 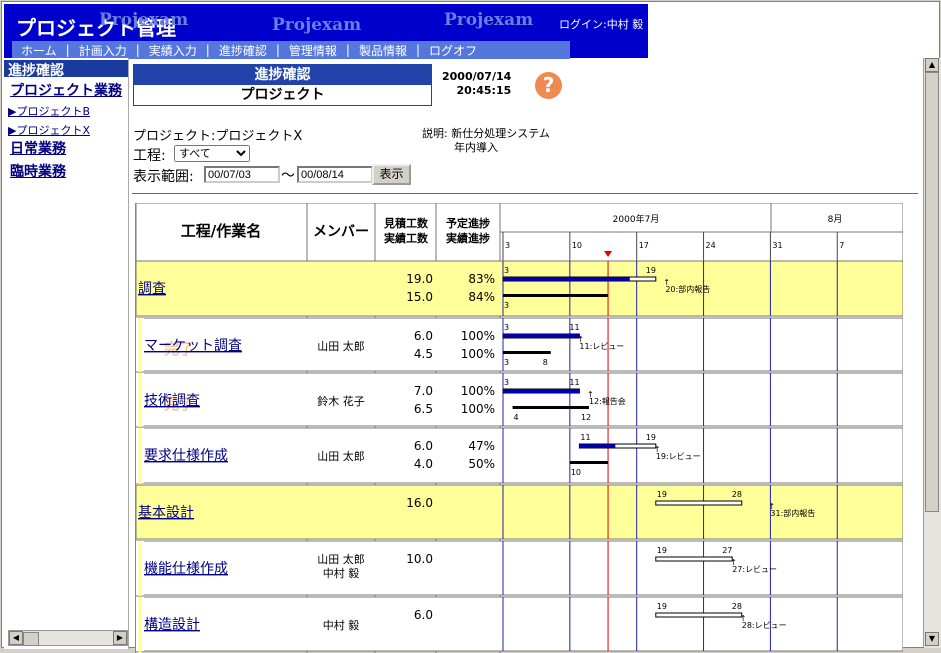 I want to click on help-icon: ?, so click(x=548, y=85).